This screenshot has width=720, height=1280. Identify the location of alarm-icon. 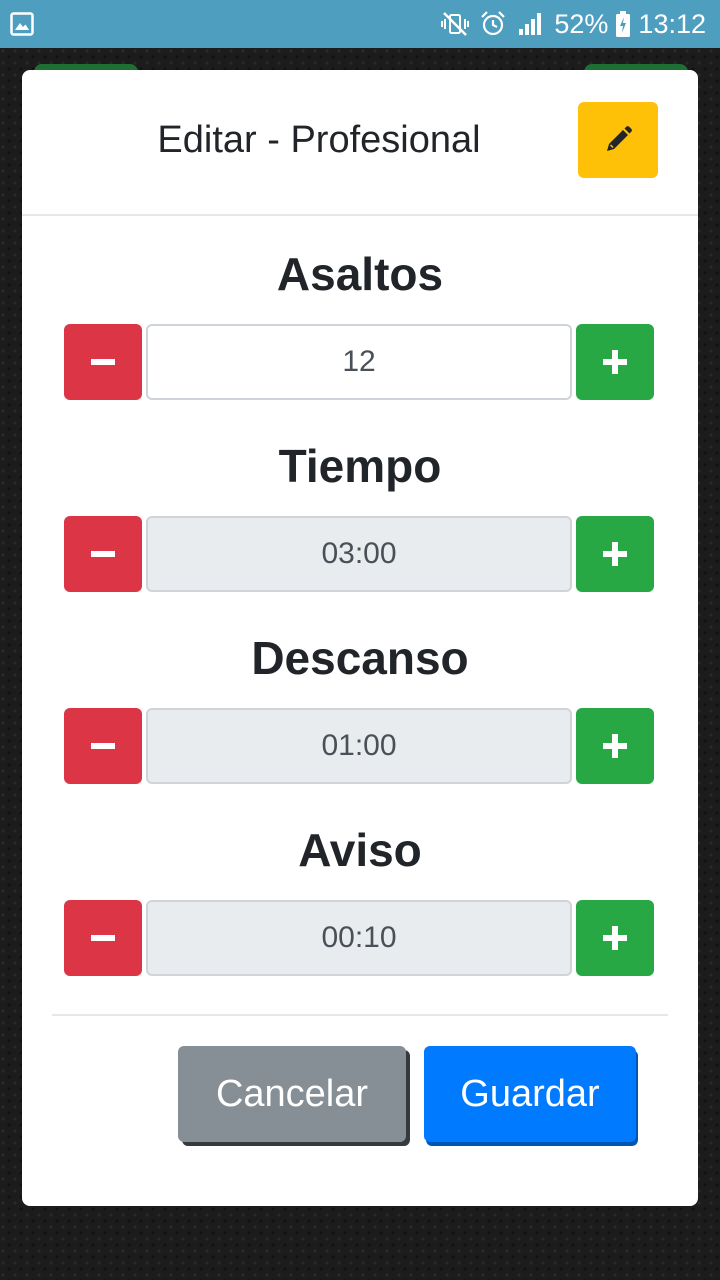
(493, 23).